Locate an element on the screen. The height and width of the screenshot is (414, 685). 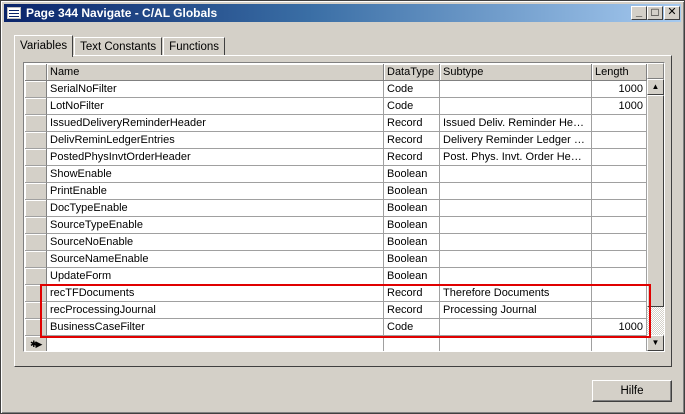
minimize-button: _ is located at coordinates (639, 13).